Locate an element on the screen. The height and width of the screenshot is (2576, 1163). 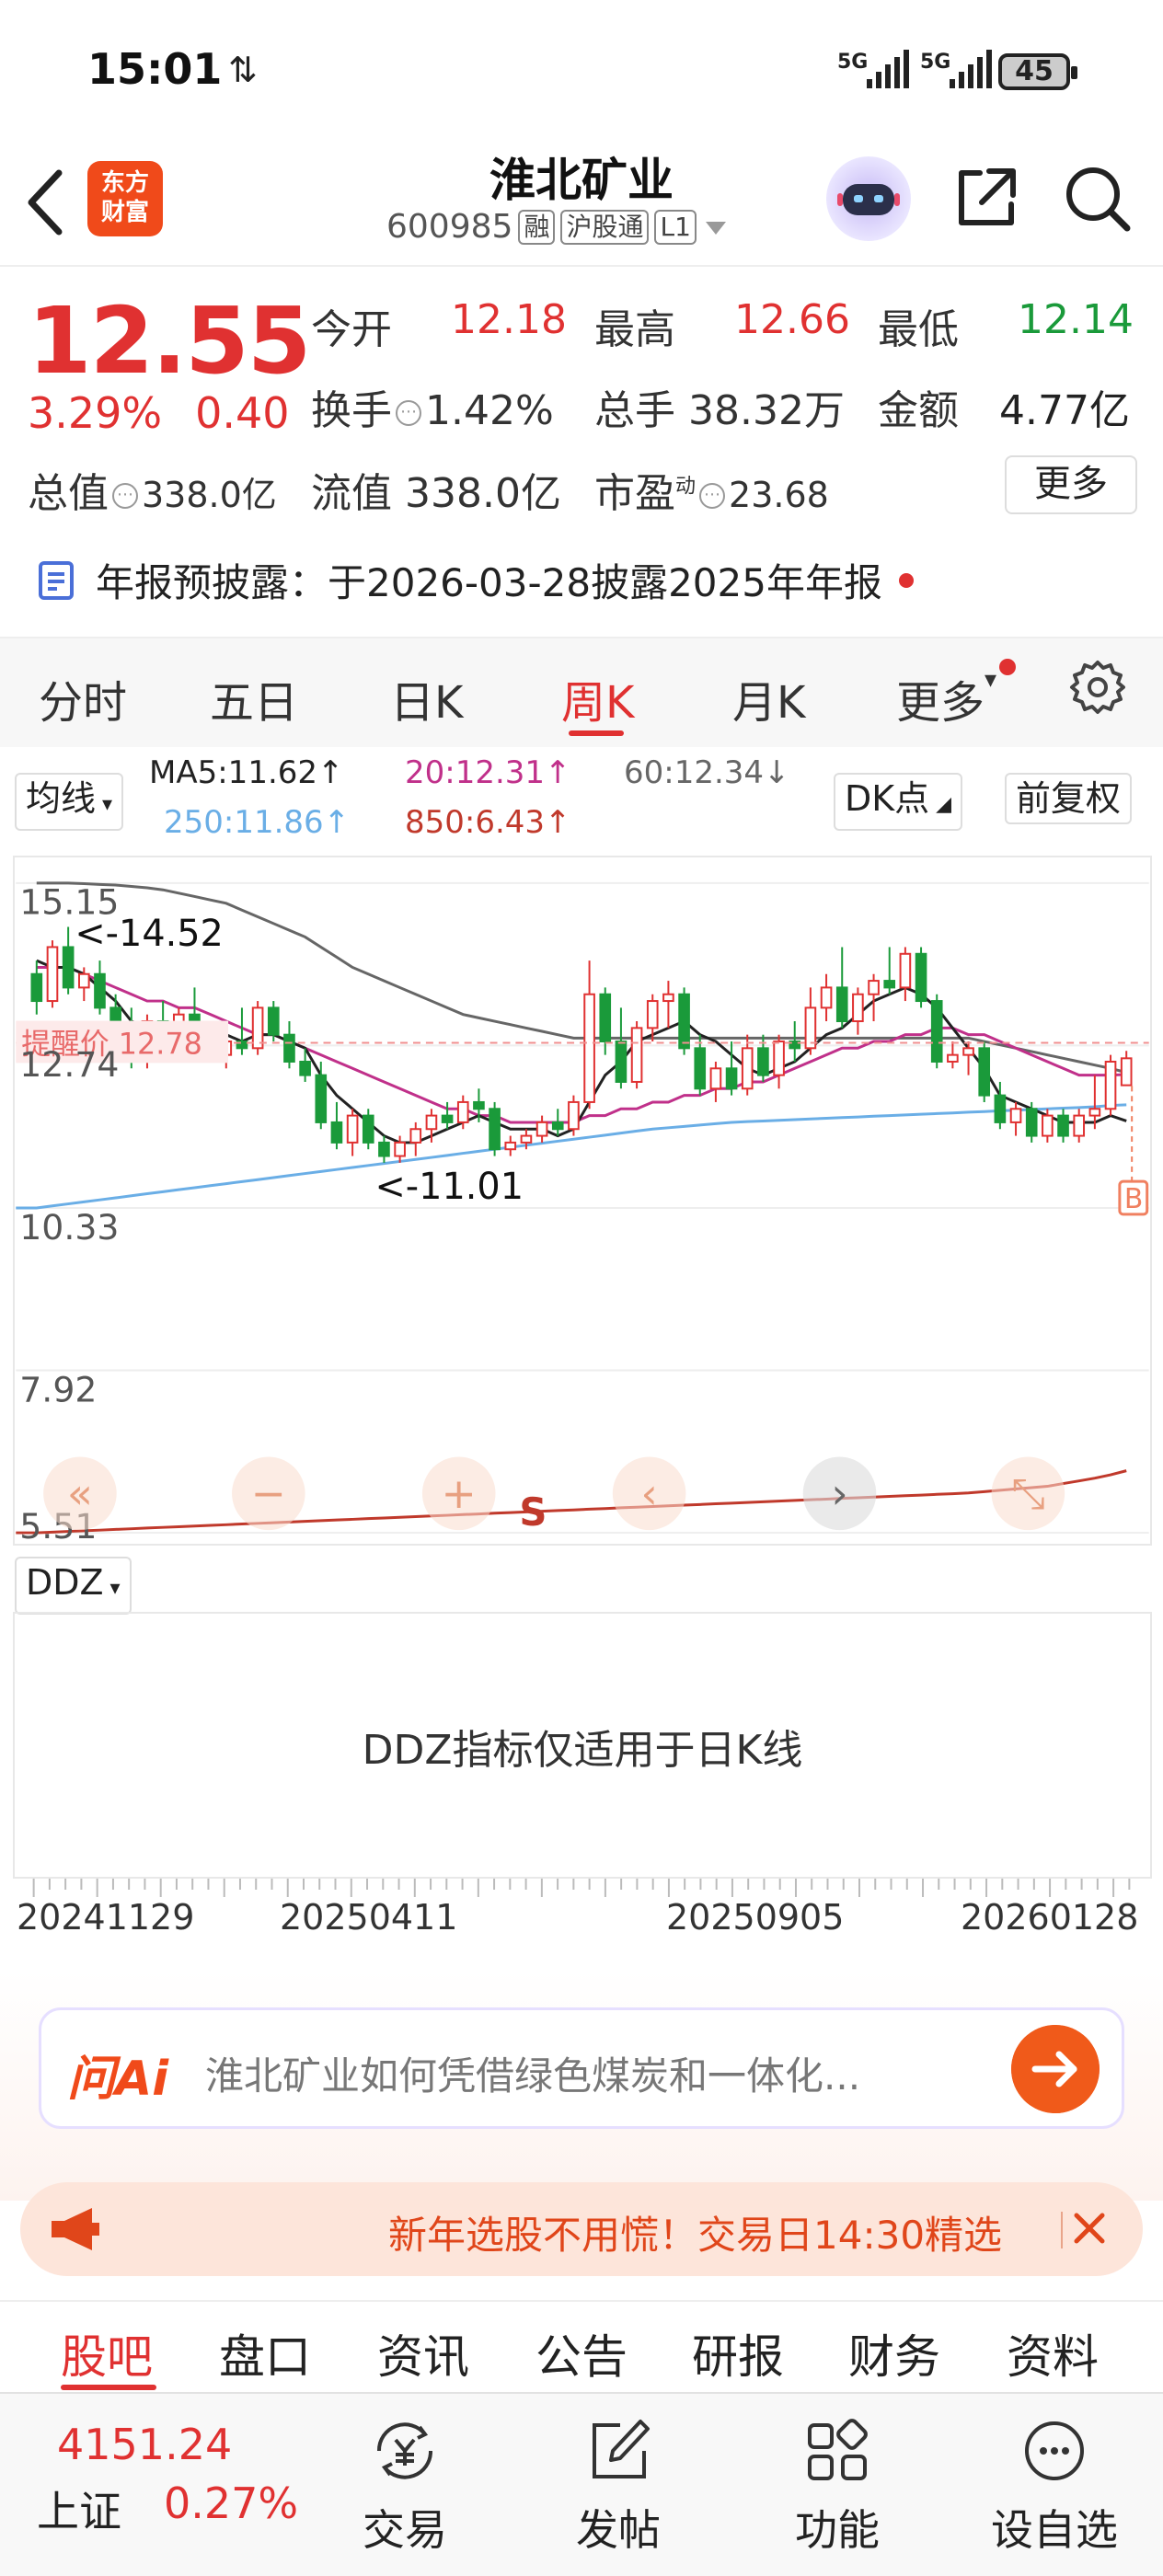
volume-label-text: 总手 is located at coordinates (635, 410).